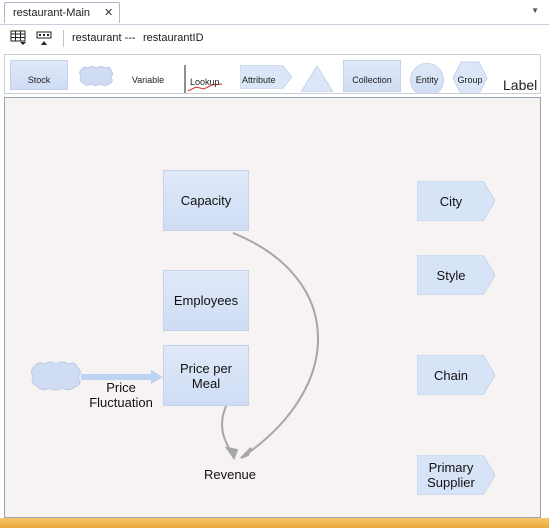  What do you see at coordinates (535, 10) in the screenshot?
I see `tab-list-dropdown-icon: ▼` at bounding box center [535, 10].